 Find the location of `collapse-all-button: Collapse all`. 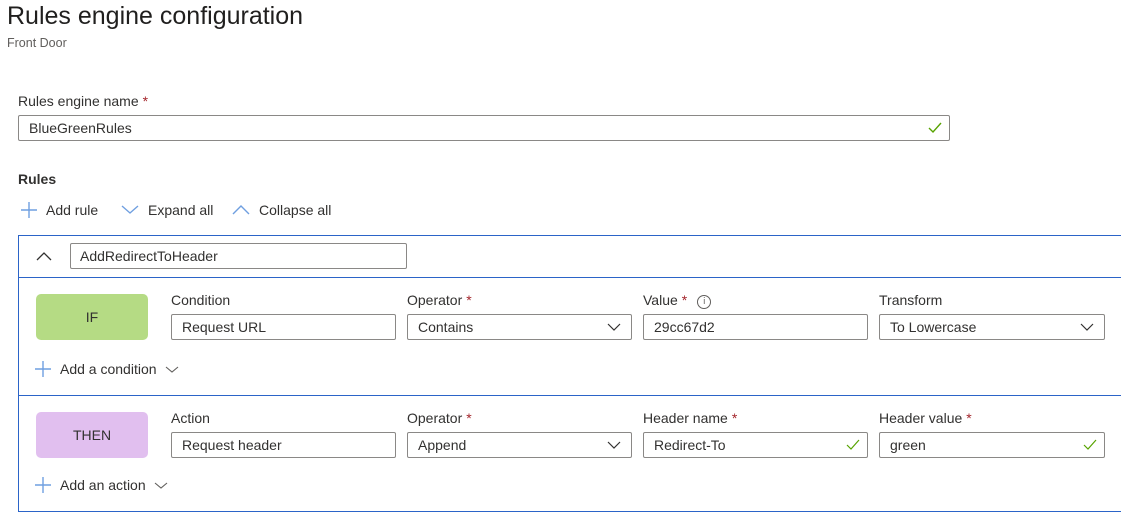

collapse-all-button: Collapse all is located at coordinates (281, 210).